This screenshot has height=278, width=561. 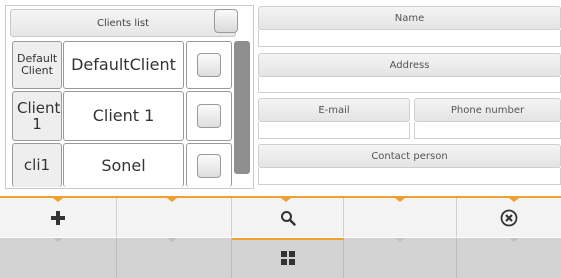 I want to click on client-name-text: Sonel, so click(x=123, y=165).